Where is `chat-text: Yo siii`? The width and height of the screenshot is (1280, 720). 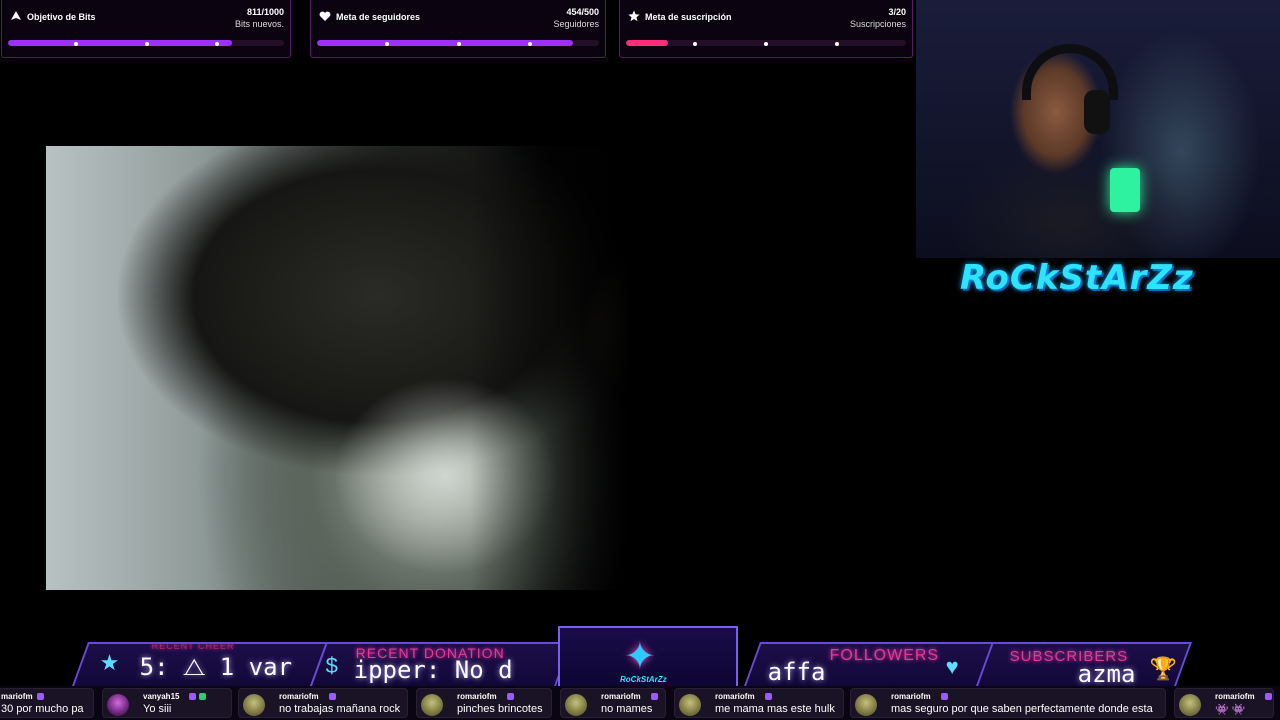
chat-text: Yo siii is located at coordinates (157, 709).